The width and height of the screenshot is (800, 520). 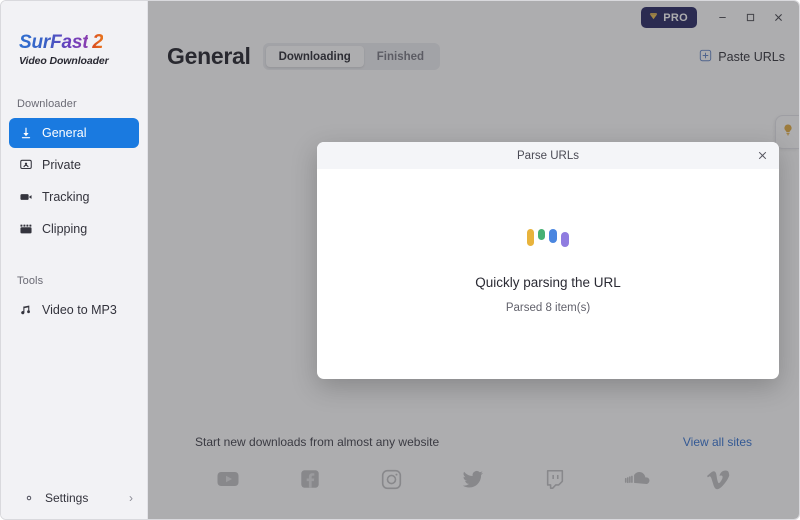 I want to click on loading-dots, so click(x=548, y=237).